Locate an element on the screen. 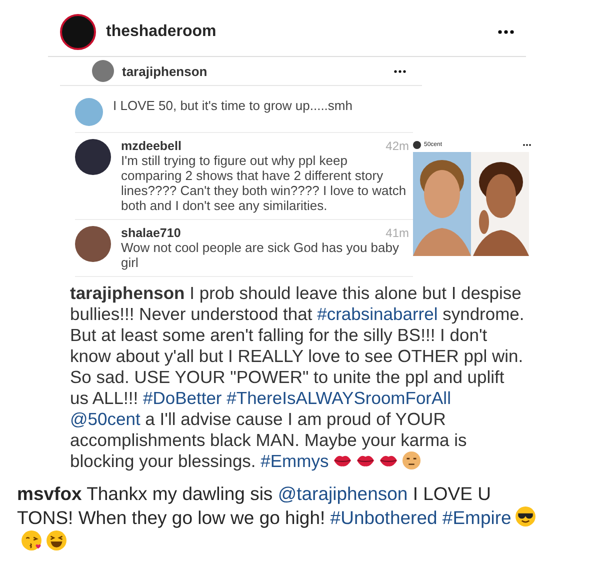  comment-text: Wow not cool people are sick God has you baby girl is located at coordinates (260, 255).